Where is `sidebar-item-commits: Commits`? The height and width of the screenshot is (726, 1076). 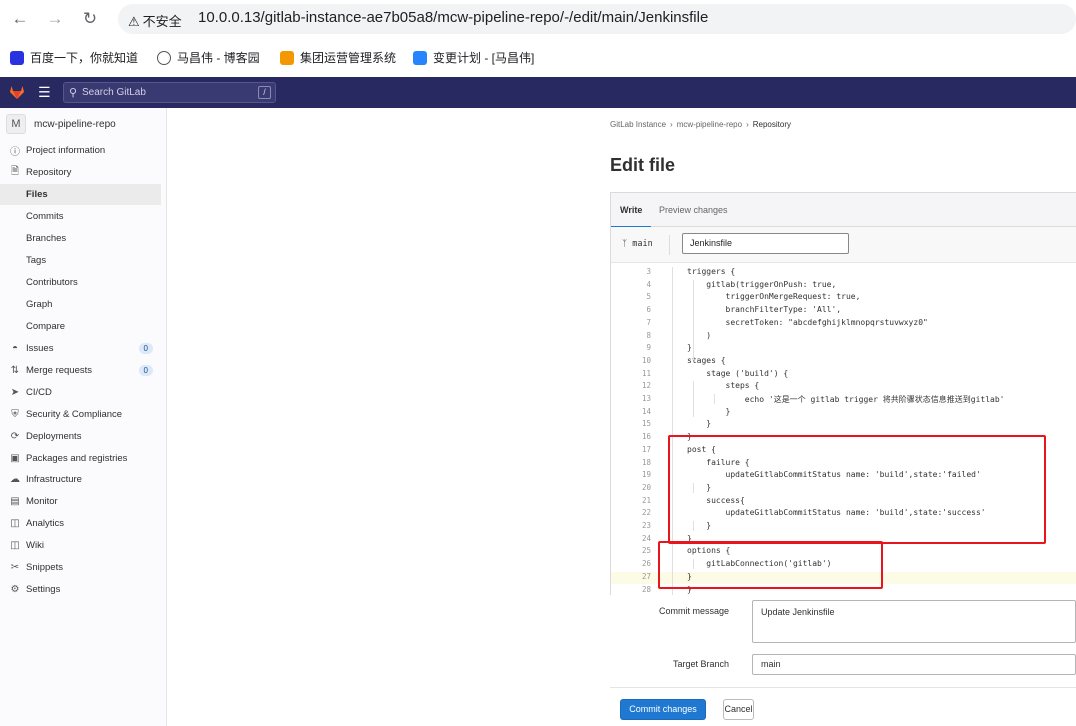
sidebar-item-commits: Commits is located at coordinates (80, 216).